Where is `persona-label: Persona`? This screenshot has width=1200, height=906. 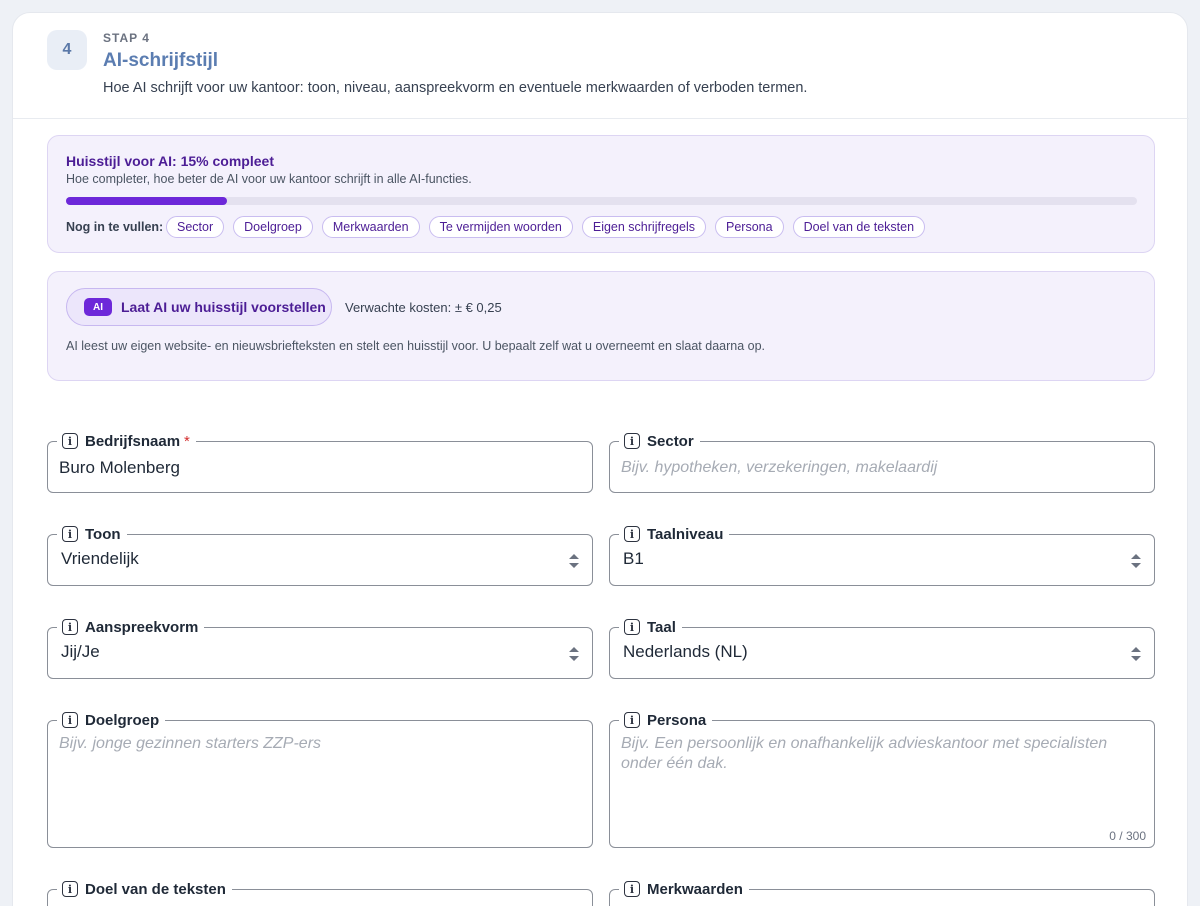
persona-label: Persona is located at coordinates (677, 720).